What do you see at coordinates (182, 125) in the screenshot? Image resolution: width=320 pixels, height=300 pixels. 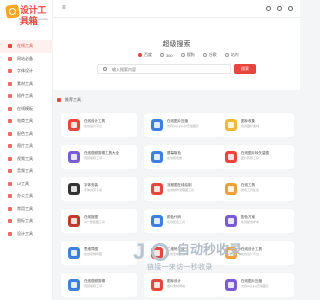 I see `tool-card: 在线图片压缩 支持png,jpg,gif压缩图片` at bounding box center [182, 125].